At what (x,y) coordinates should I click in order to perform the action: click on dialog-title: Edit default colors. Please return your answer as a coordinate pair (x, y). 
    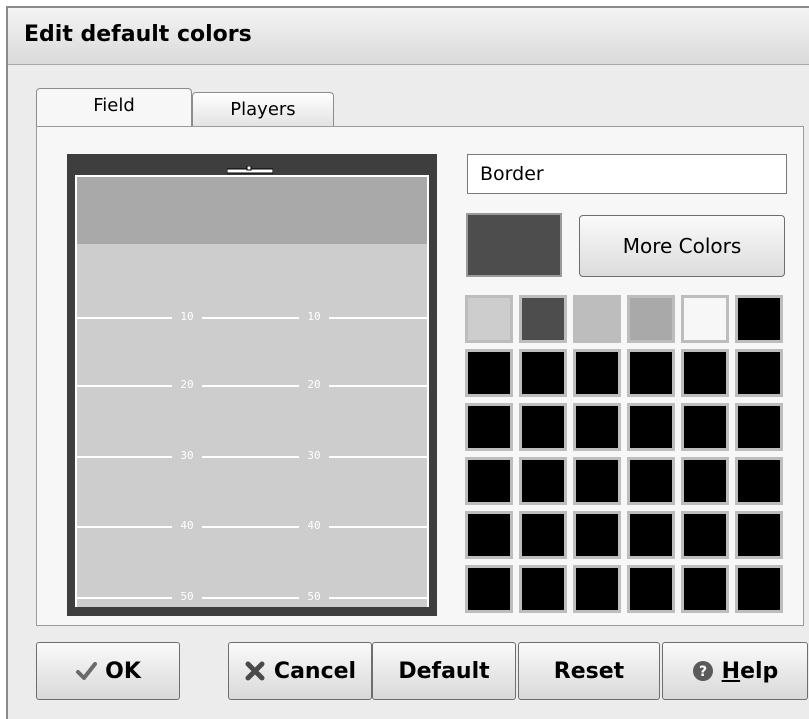
    Looking at the image, I should click on (138, 34).